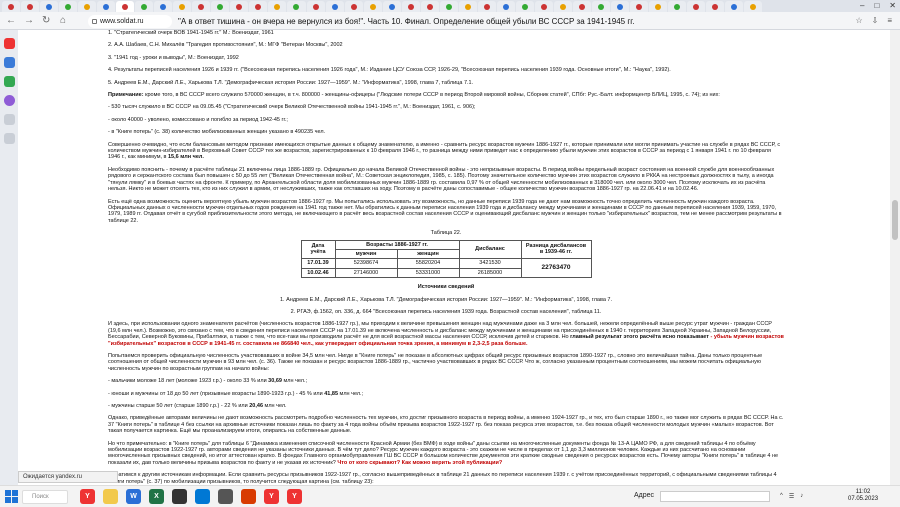 The height and width of the screenshot is (507, 900). Describe the element at coordinates (892, 5) in the screenshot. I see `close-icon: ✕` at that location.